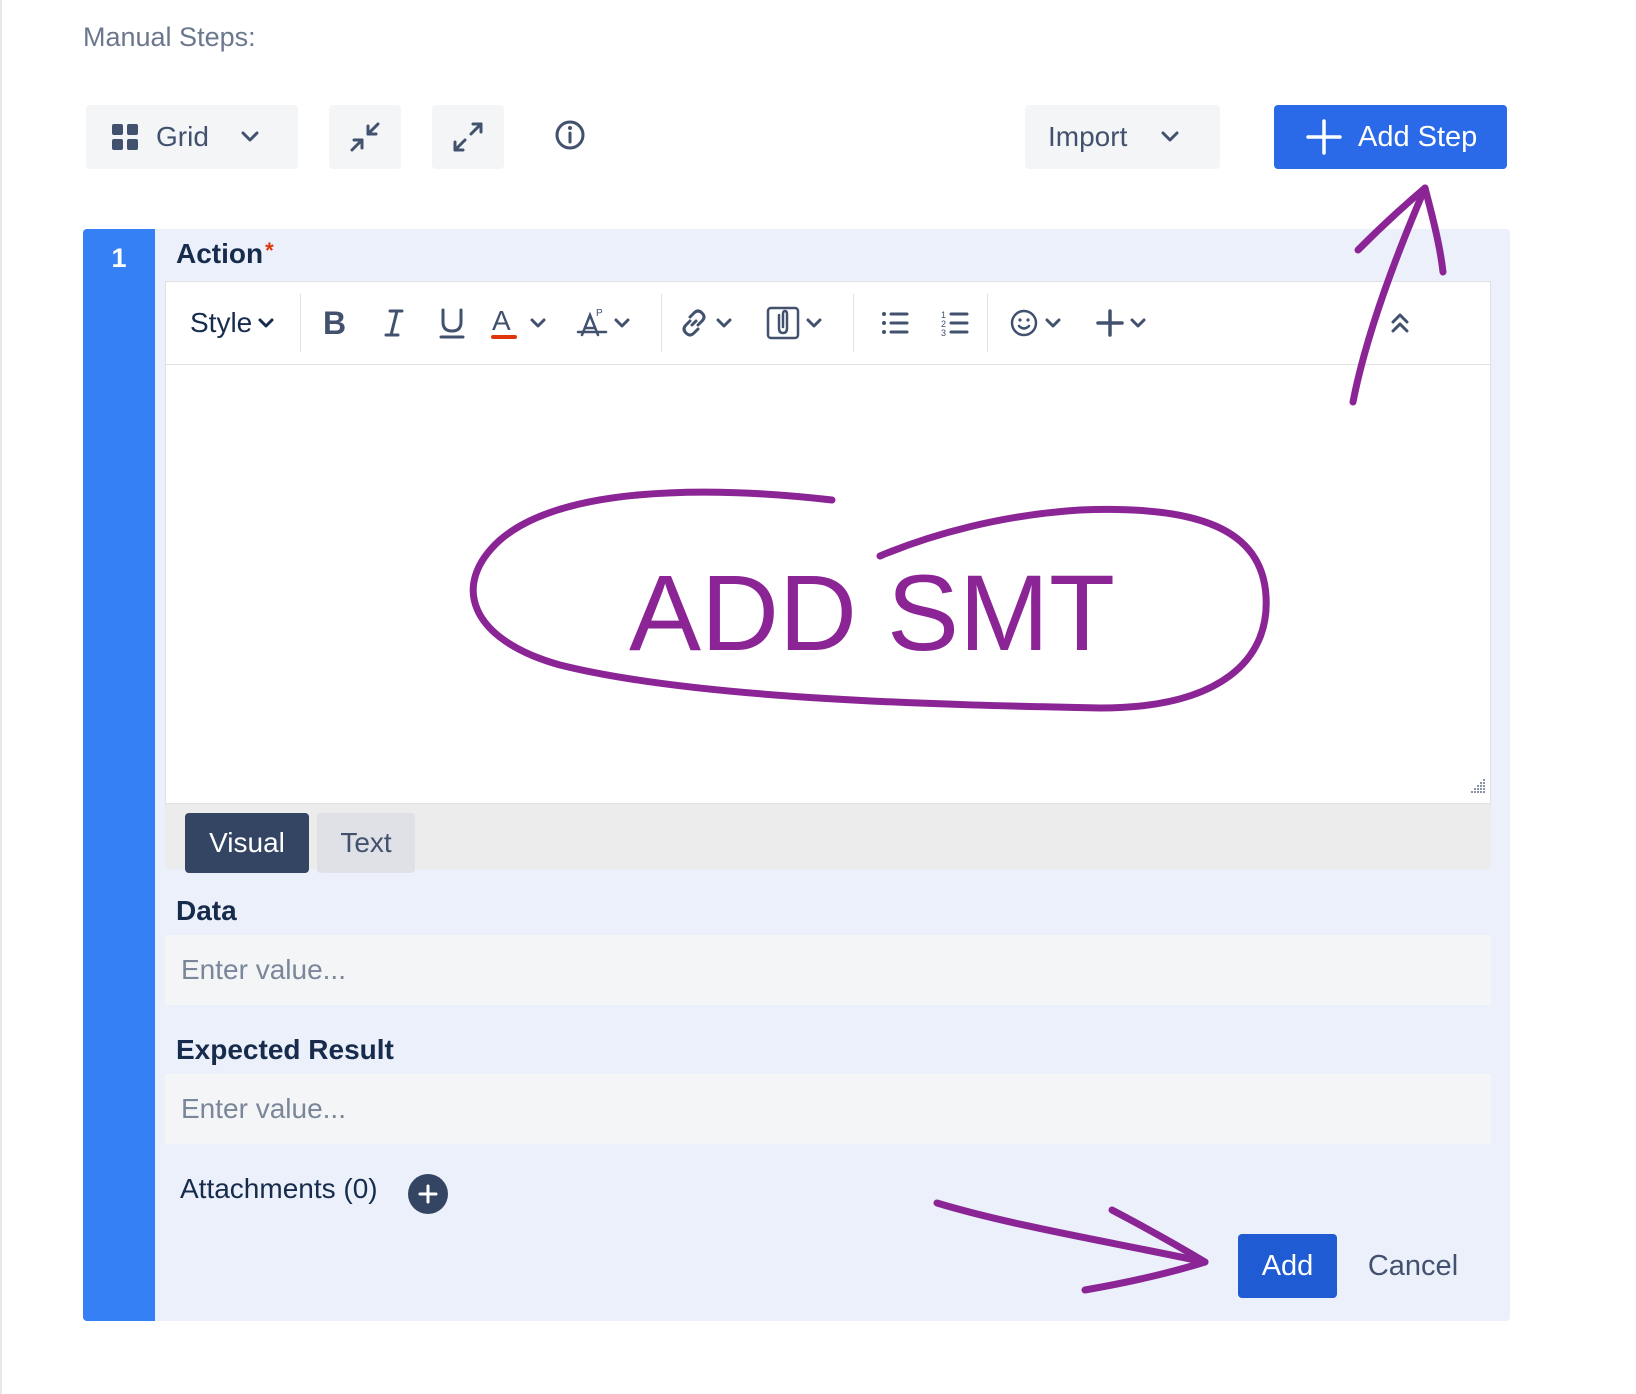 Image resolution: width=1636 pixels, height=1394 pixels. I want to click on expand-arrows-icon, so click(468, 137).